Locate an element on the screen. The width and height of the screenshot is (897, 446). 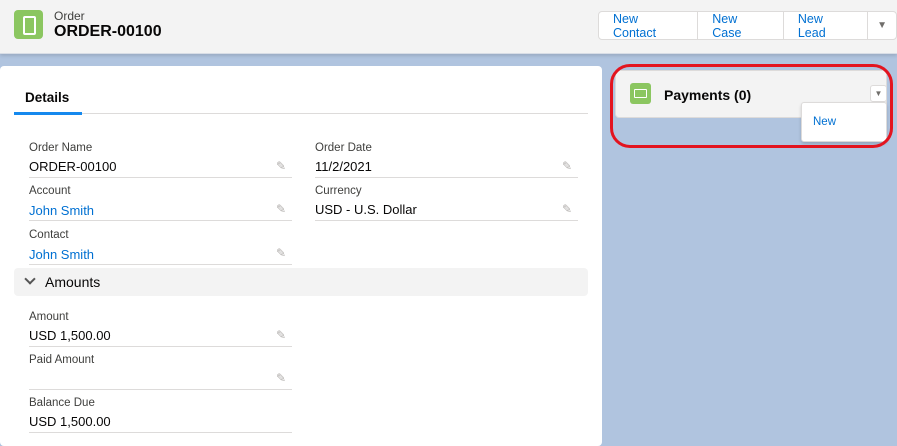
active-tab-indicator is located at coordinates (48, 113).